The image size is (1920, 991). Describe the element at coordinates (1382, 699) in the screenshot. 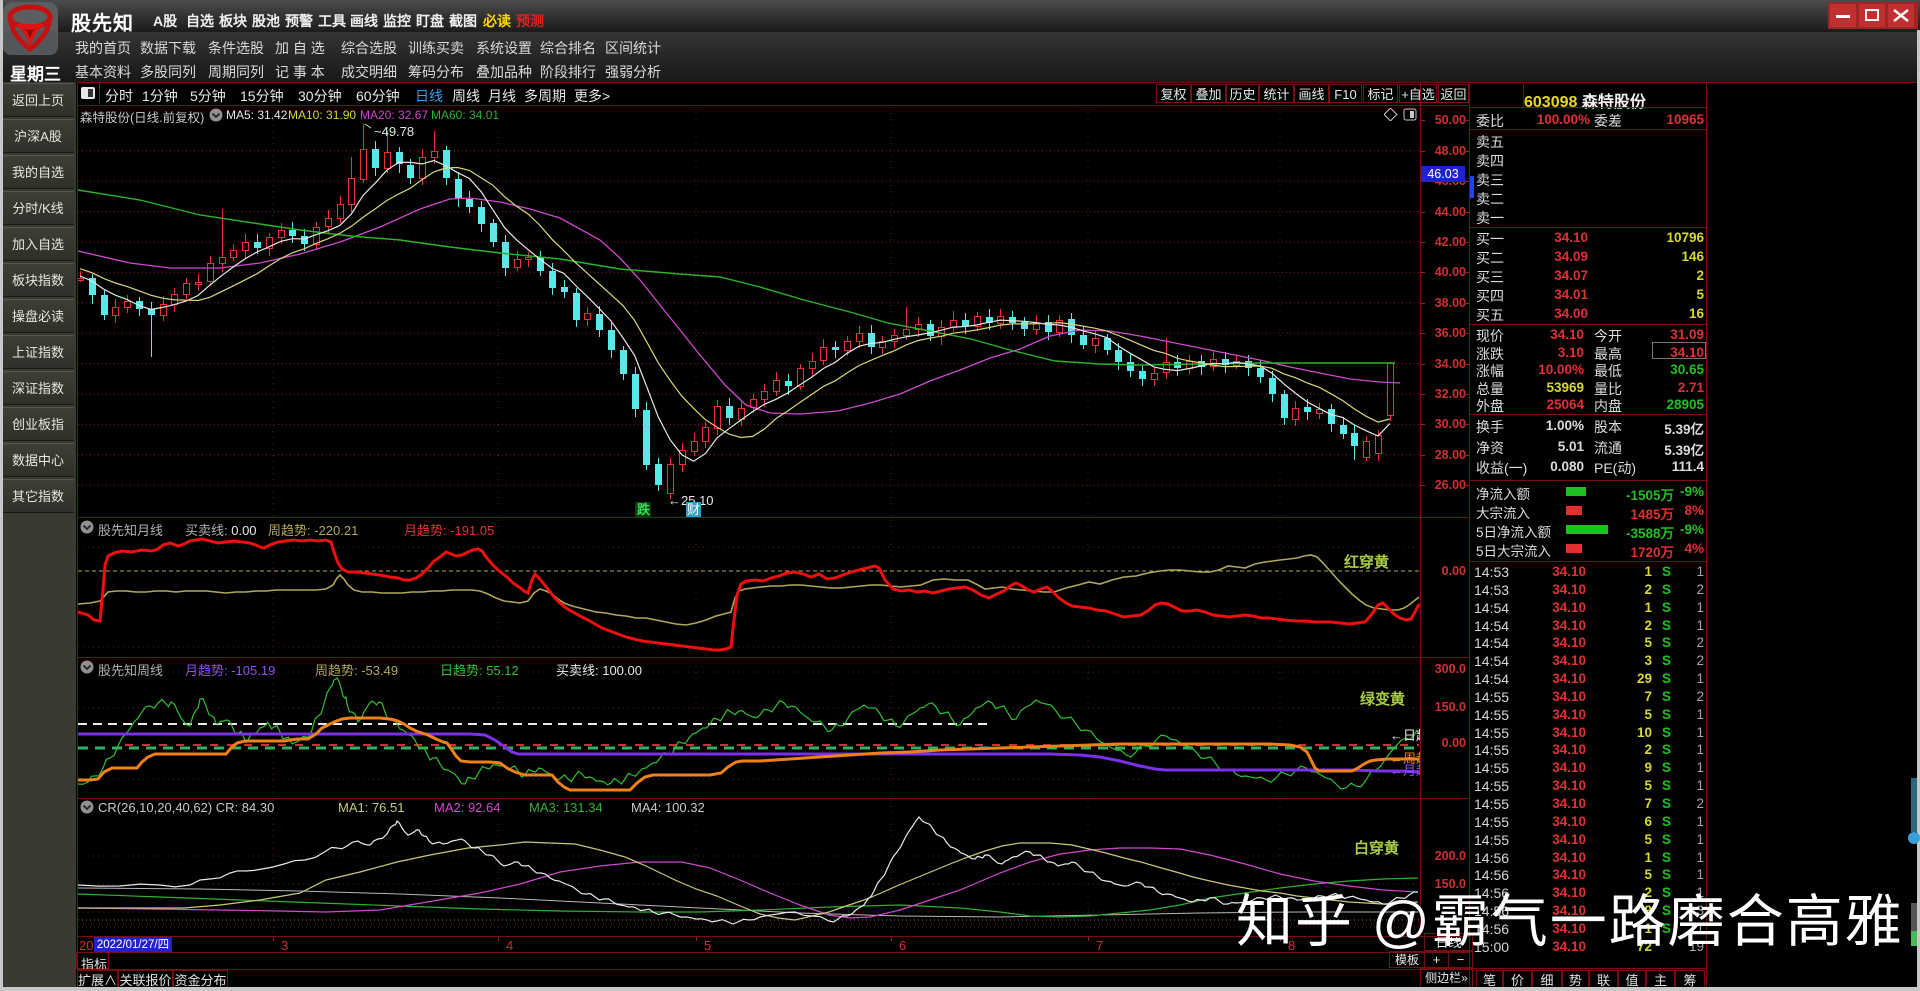

I see `svg-text: 绿变黄` at that location.